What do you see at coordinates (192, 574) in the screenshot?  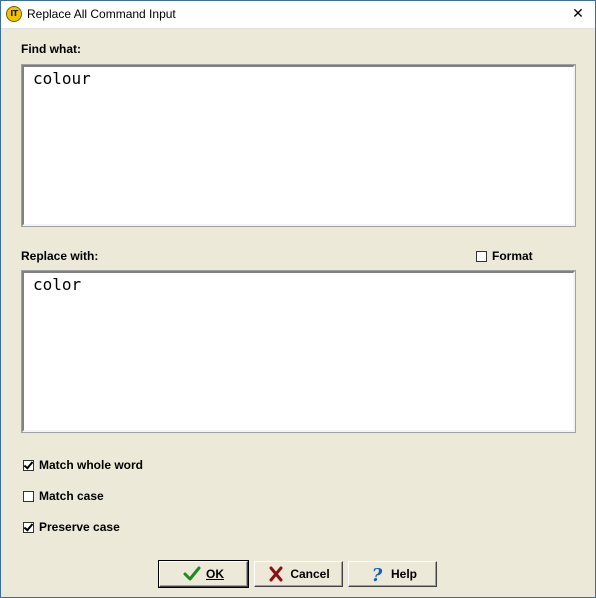 I see `checkmark-icon` at bounding box center [192, 574].